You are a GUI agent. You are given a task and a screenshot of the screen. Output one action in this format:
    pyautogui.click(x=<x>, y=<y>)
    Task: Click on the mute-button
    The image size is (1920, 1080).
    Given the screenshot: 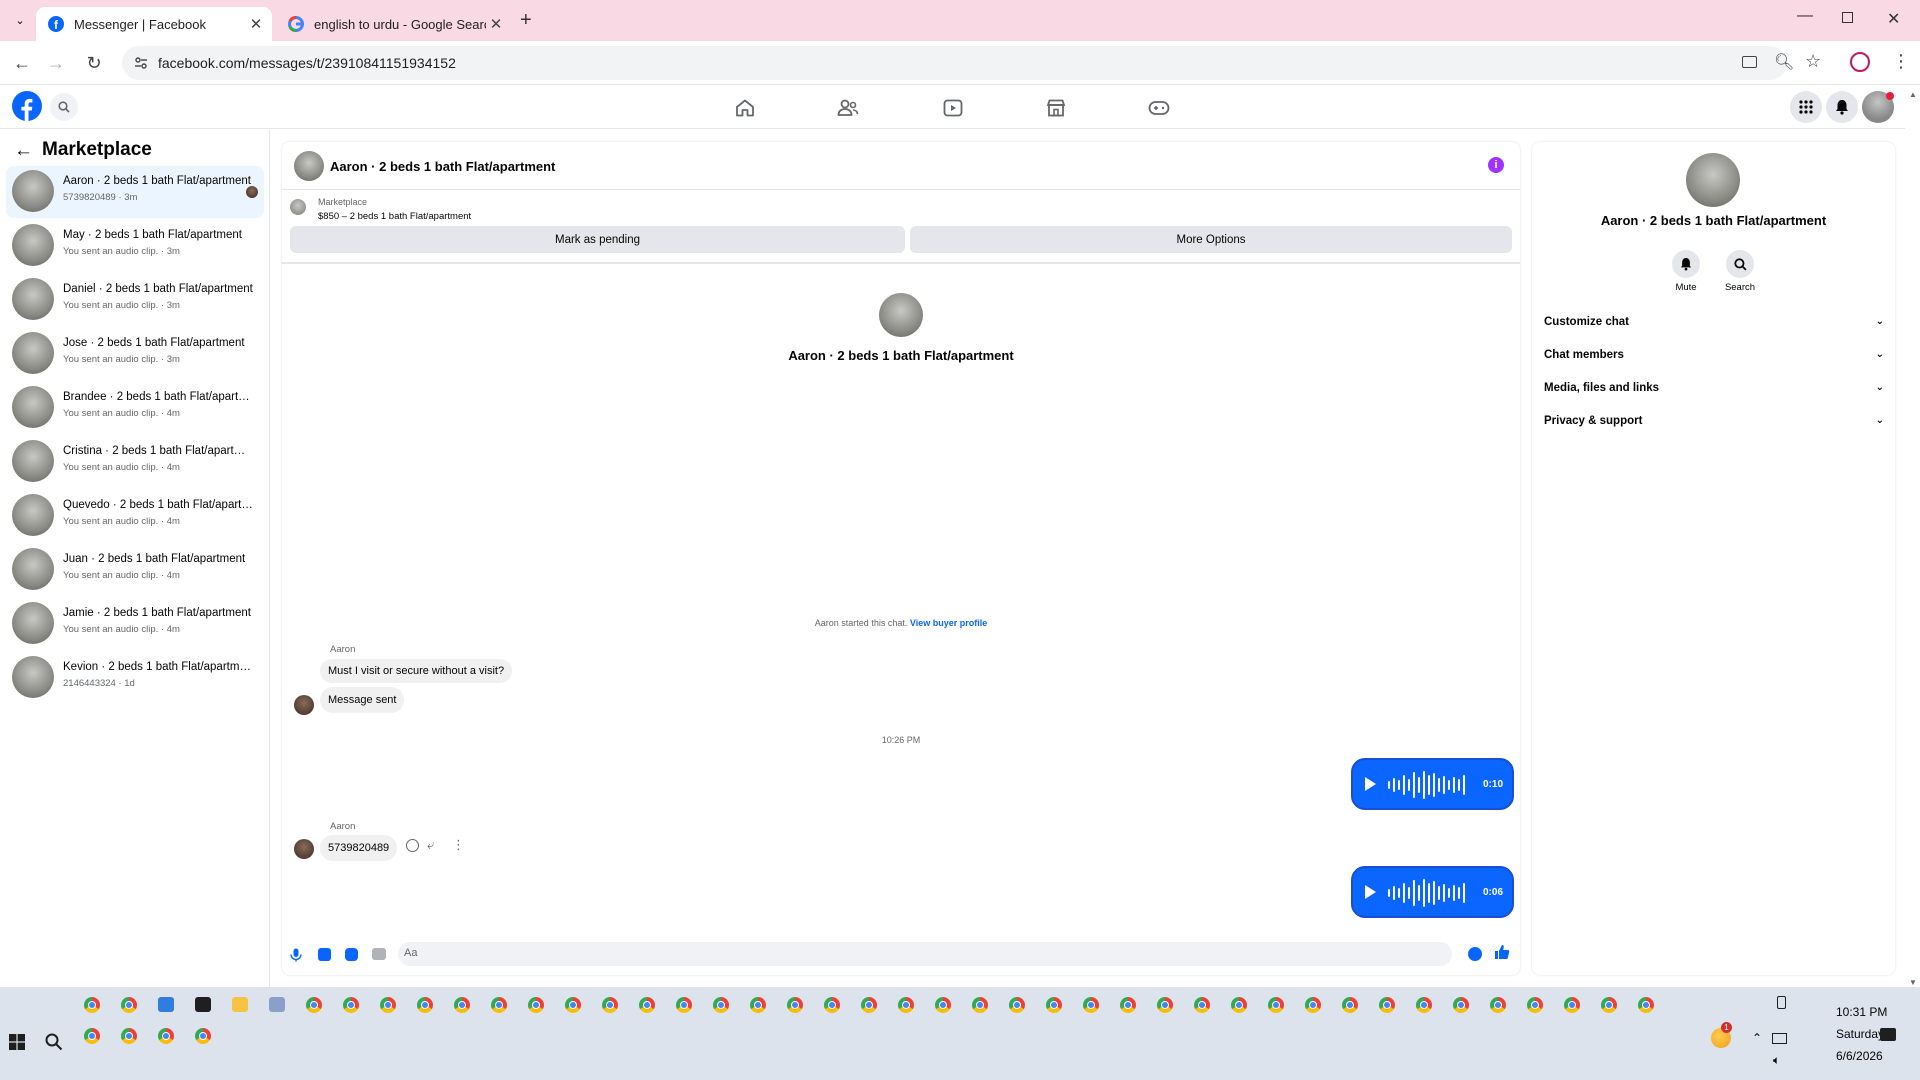 What is the action you would take?
    pyautogui.click(x=1686, y=264)
    